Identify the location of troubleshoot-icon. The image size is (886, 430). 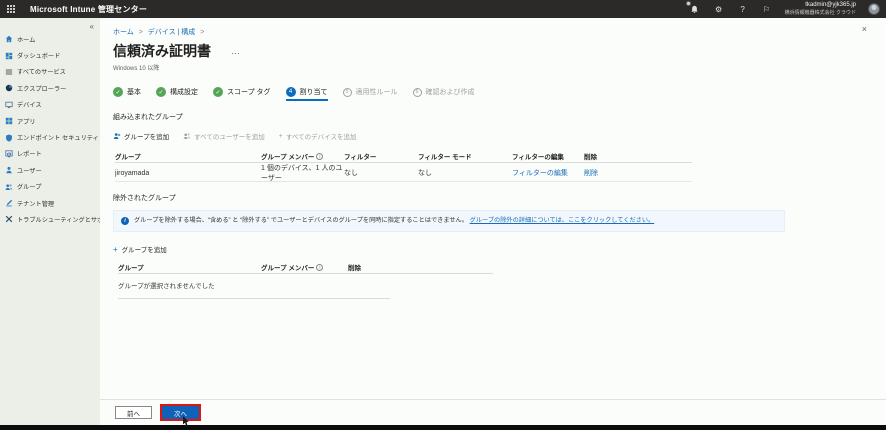
(8, 219).